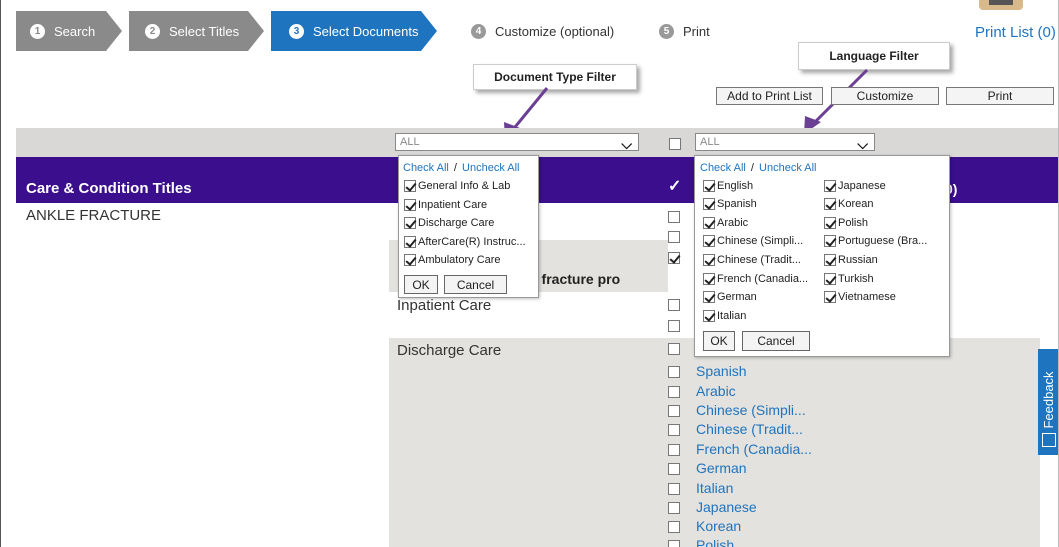 Image resolution: width=1059 pixels, height=547 pixels. I want to click on option-label: English, so click(735, 186).